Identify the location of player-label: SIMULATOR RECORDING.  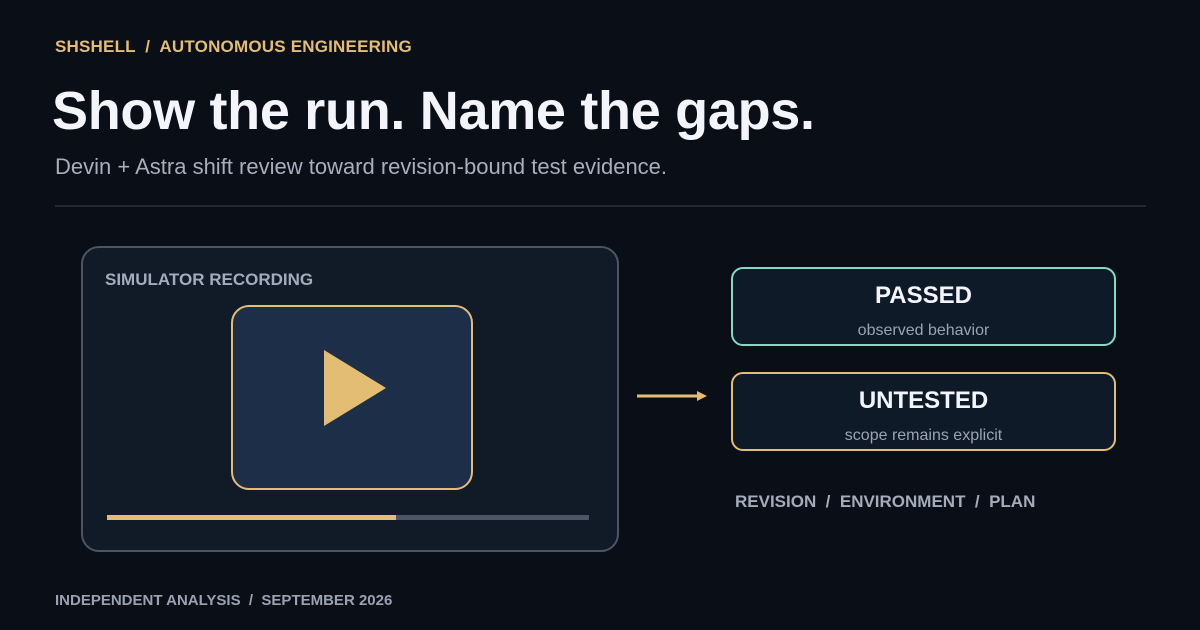
(209, 279).